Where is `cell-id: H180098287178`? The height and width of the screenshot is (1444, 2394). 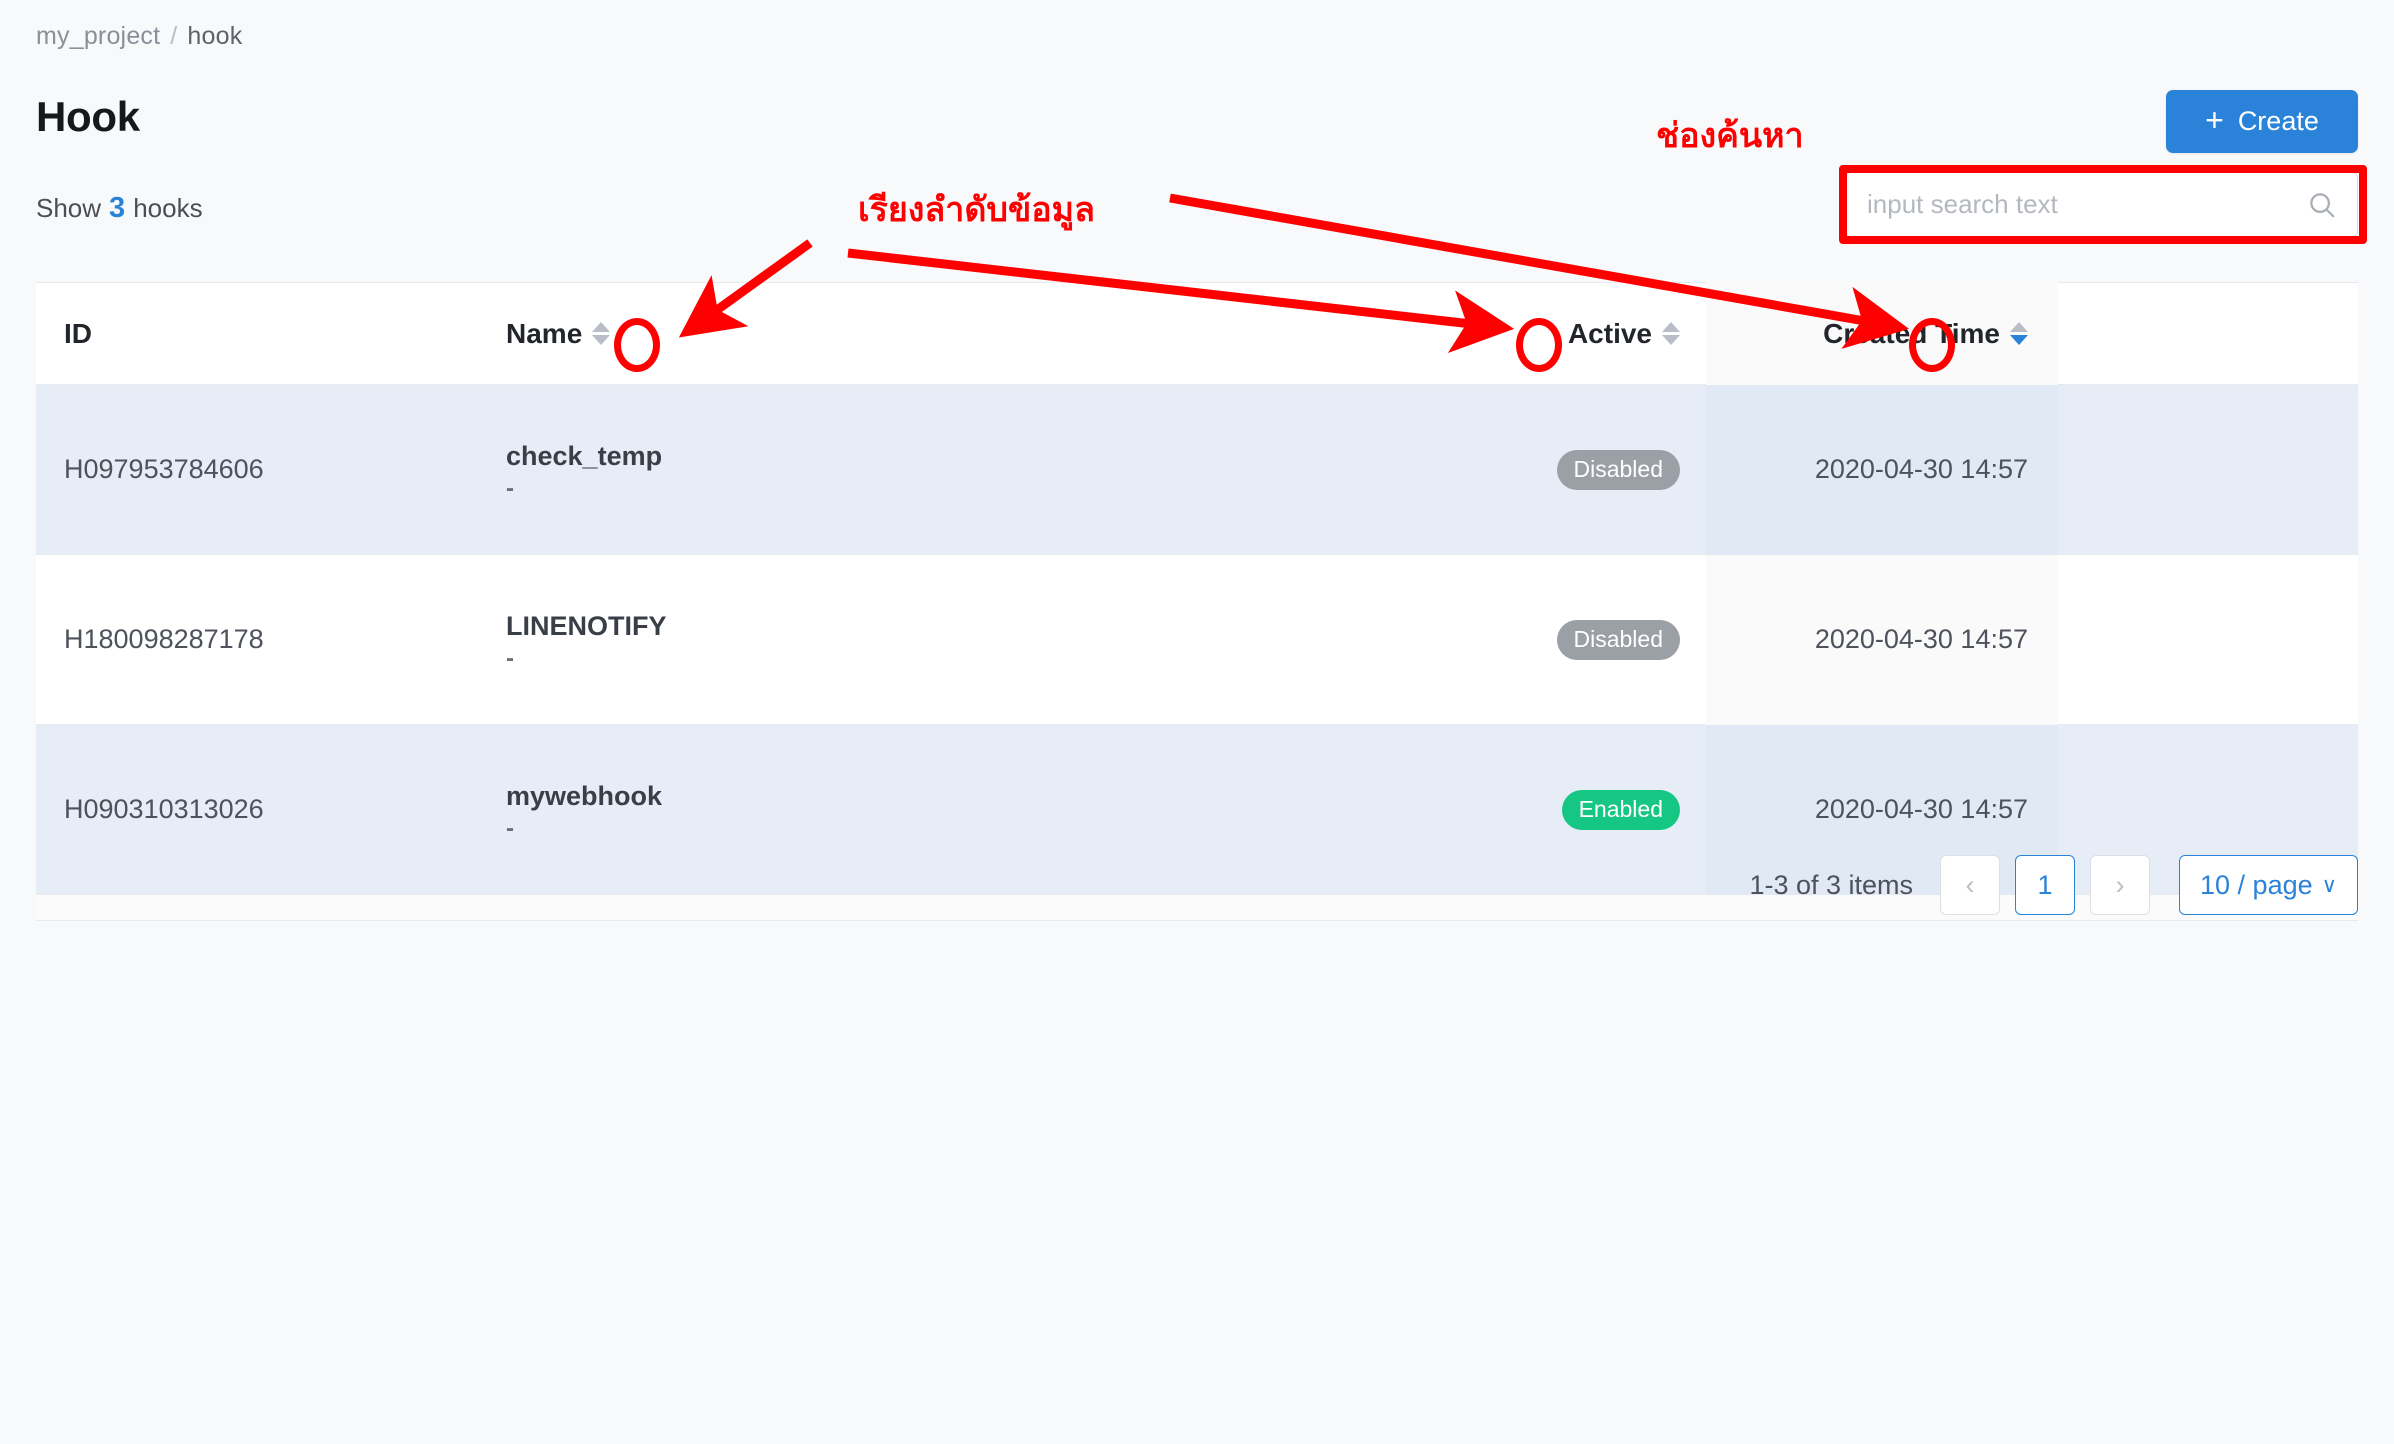
cell-id: H180098287178 is located at coordinates (164, 639).